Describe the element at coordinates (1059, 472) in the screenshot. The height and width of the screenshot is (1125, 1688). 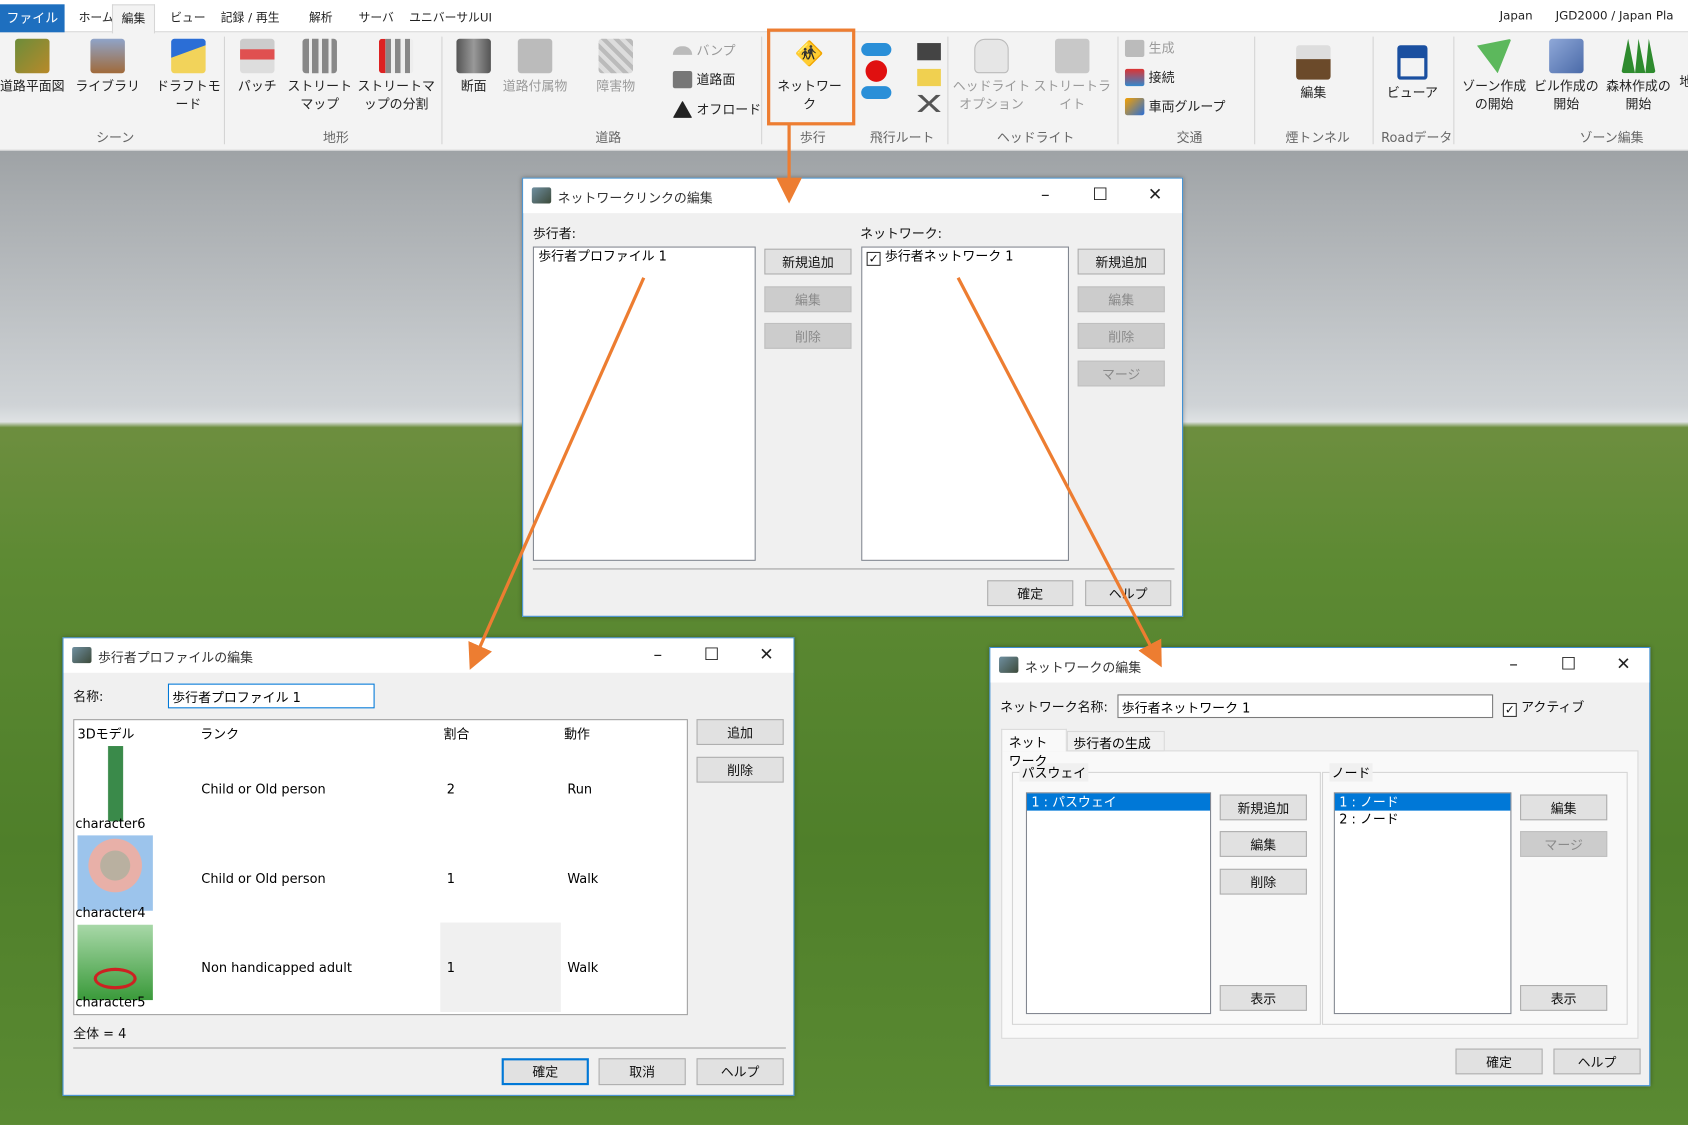
I see `arrow-to-network-dialog` at that location.